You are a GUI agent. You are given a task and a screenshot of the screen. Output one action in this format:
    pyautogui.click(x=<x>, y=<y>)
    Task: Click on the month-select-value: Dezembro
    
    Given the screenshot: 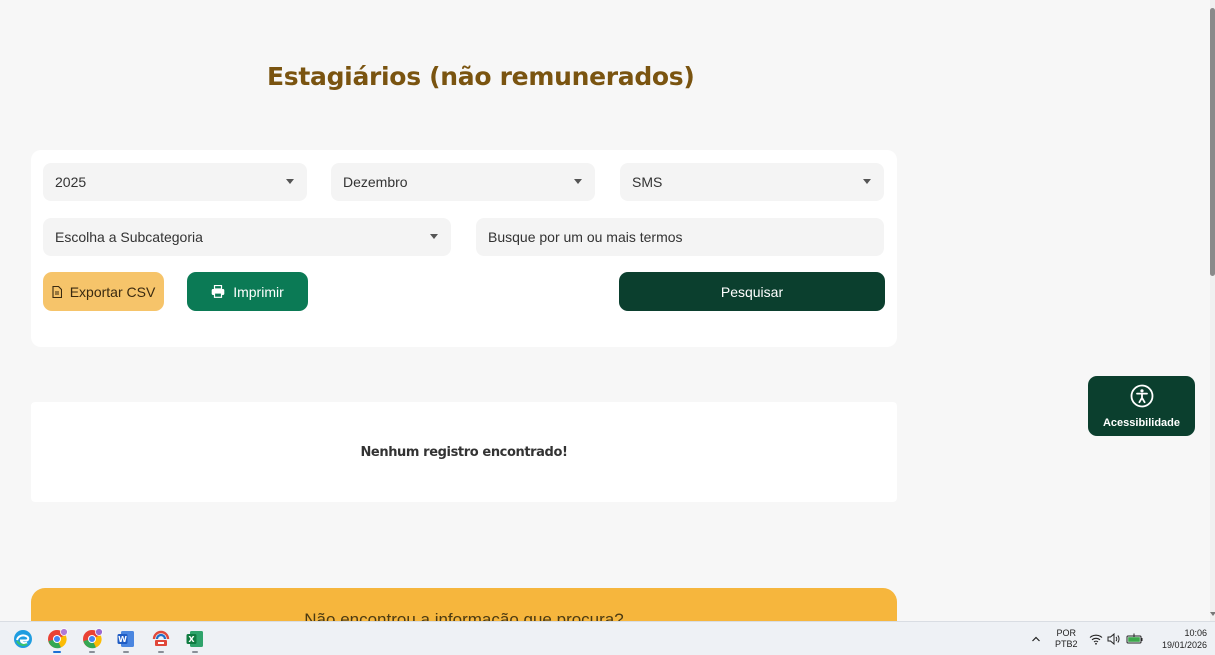 What is the action you would take?
    pyautogui.click(x=375, y=182)
    